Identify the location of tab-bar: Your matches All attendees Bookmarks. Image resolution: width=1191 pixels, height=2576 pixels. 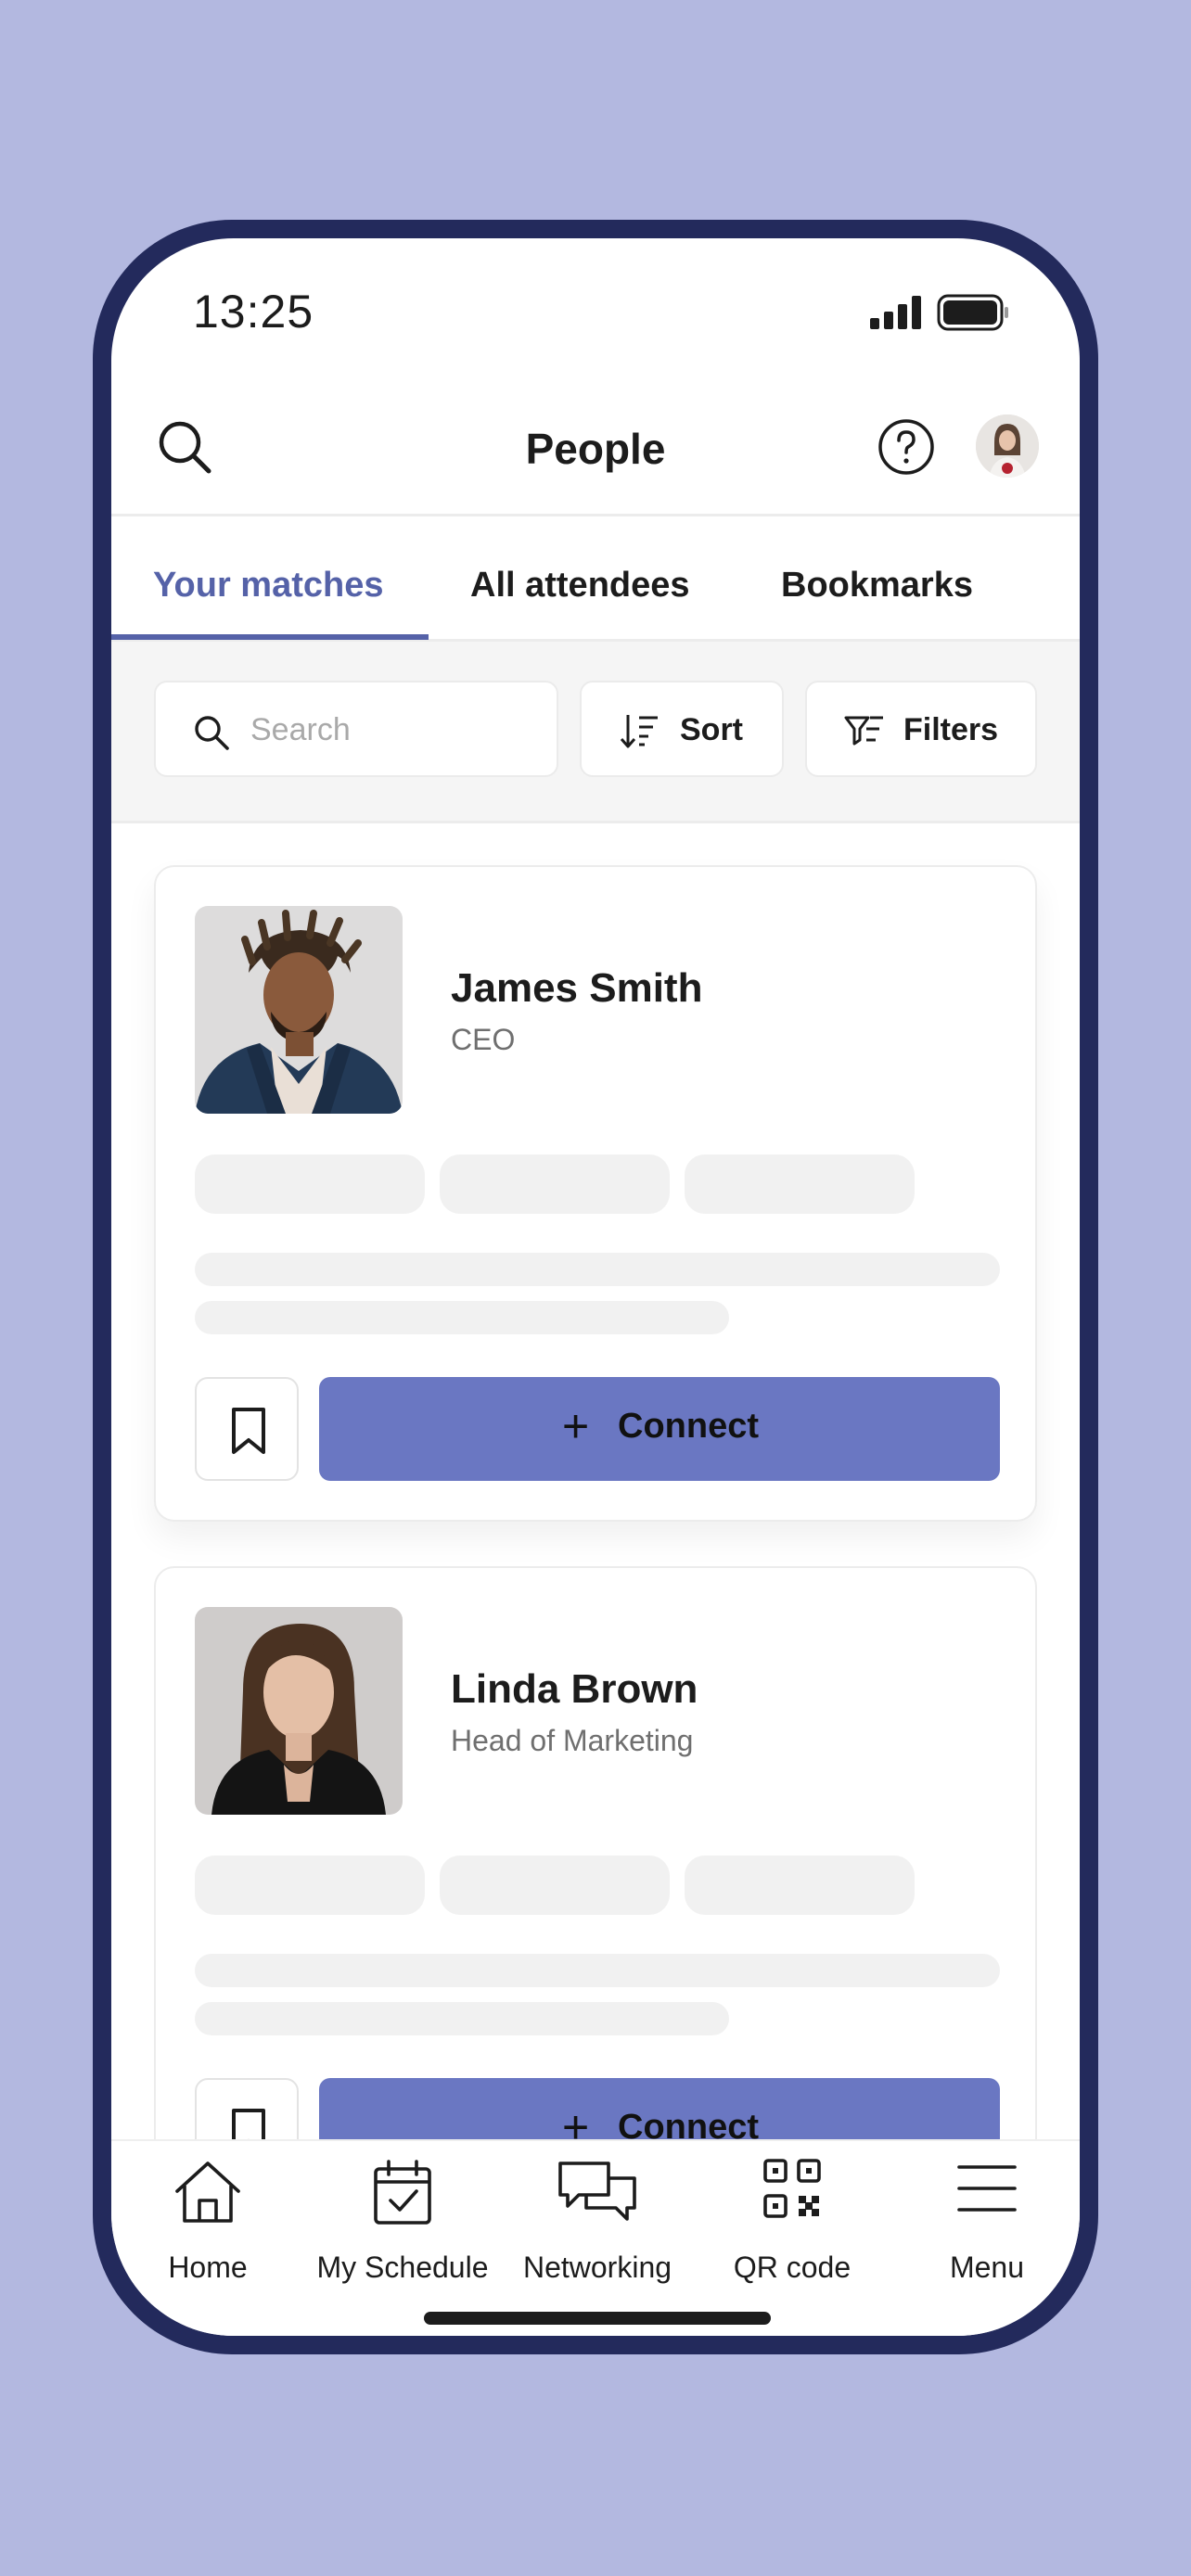
(595, 580).